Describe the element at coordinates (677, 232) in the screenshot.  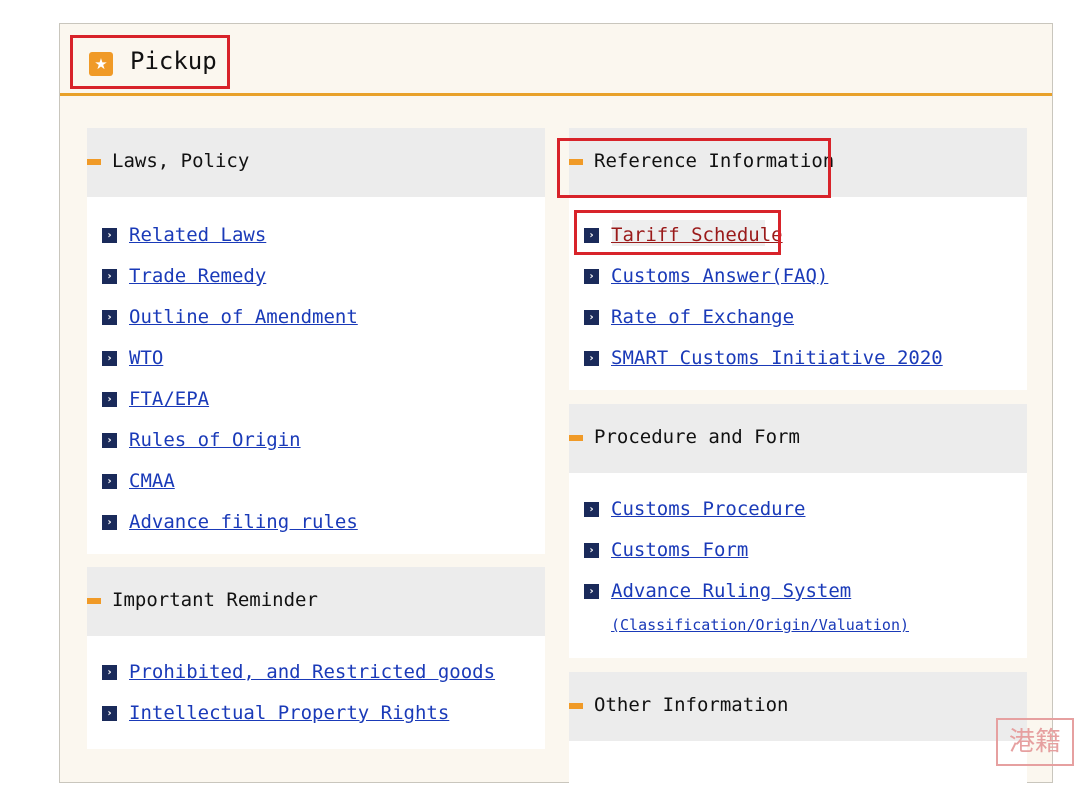
I see `tariff-schedule-highlight-box` at that location.